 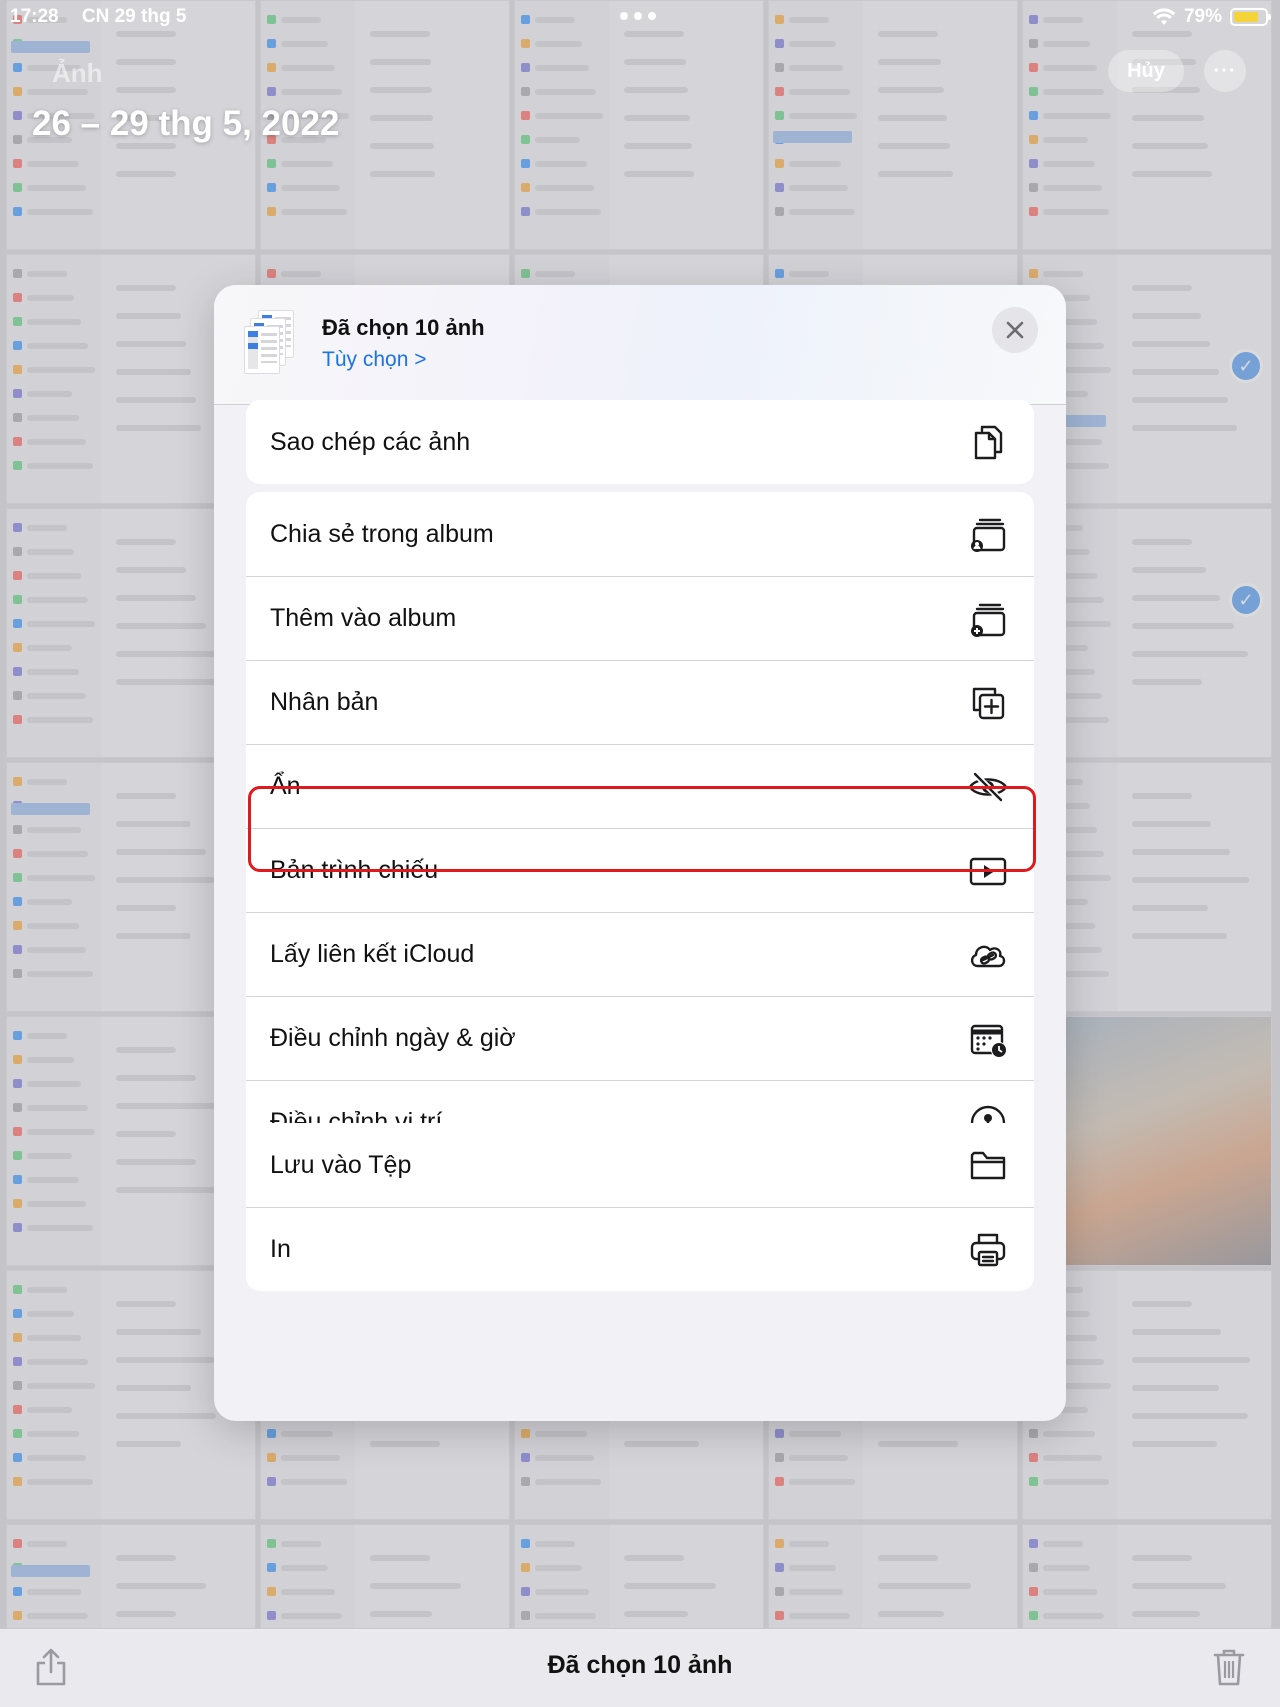 What do you see at coordinates (1202, 16) in the screenshot?
I see `battery-percent: 79%` at bounding box center [1202, 16].